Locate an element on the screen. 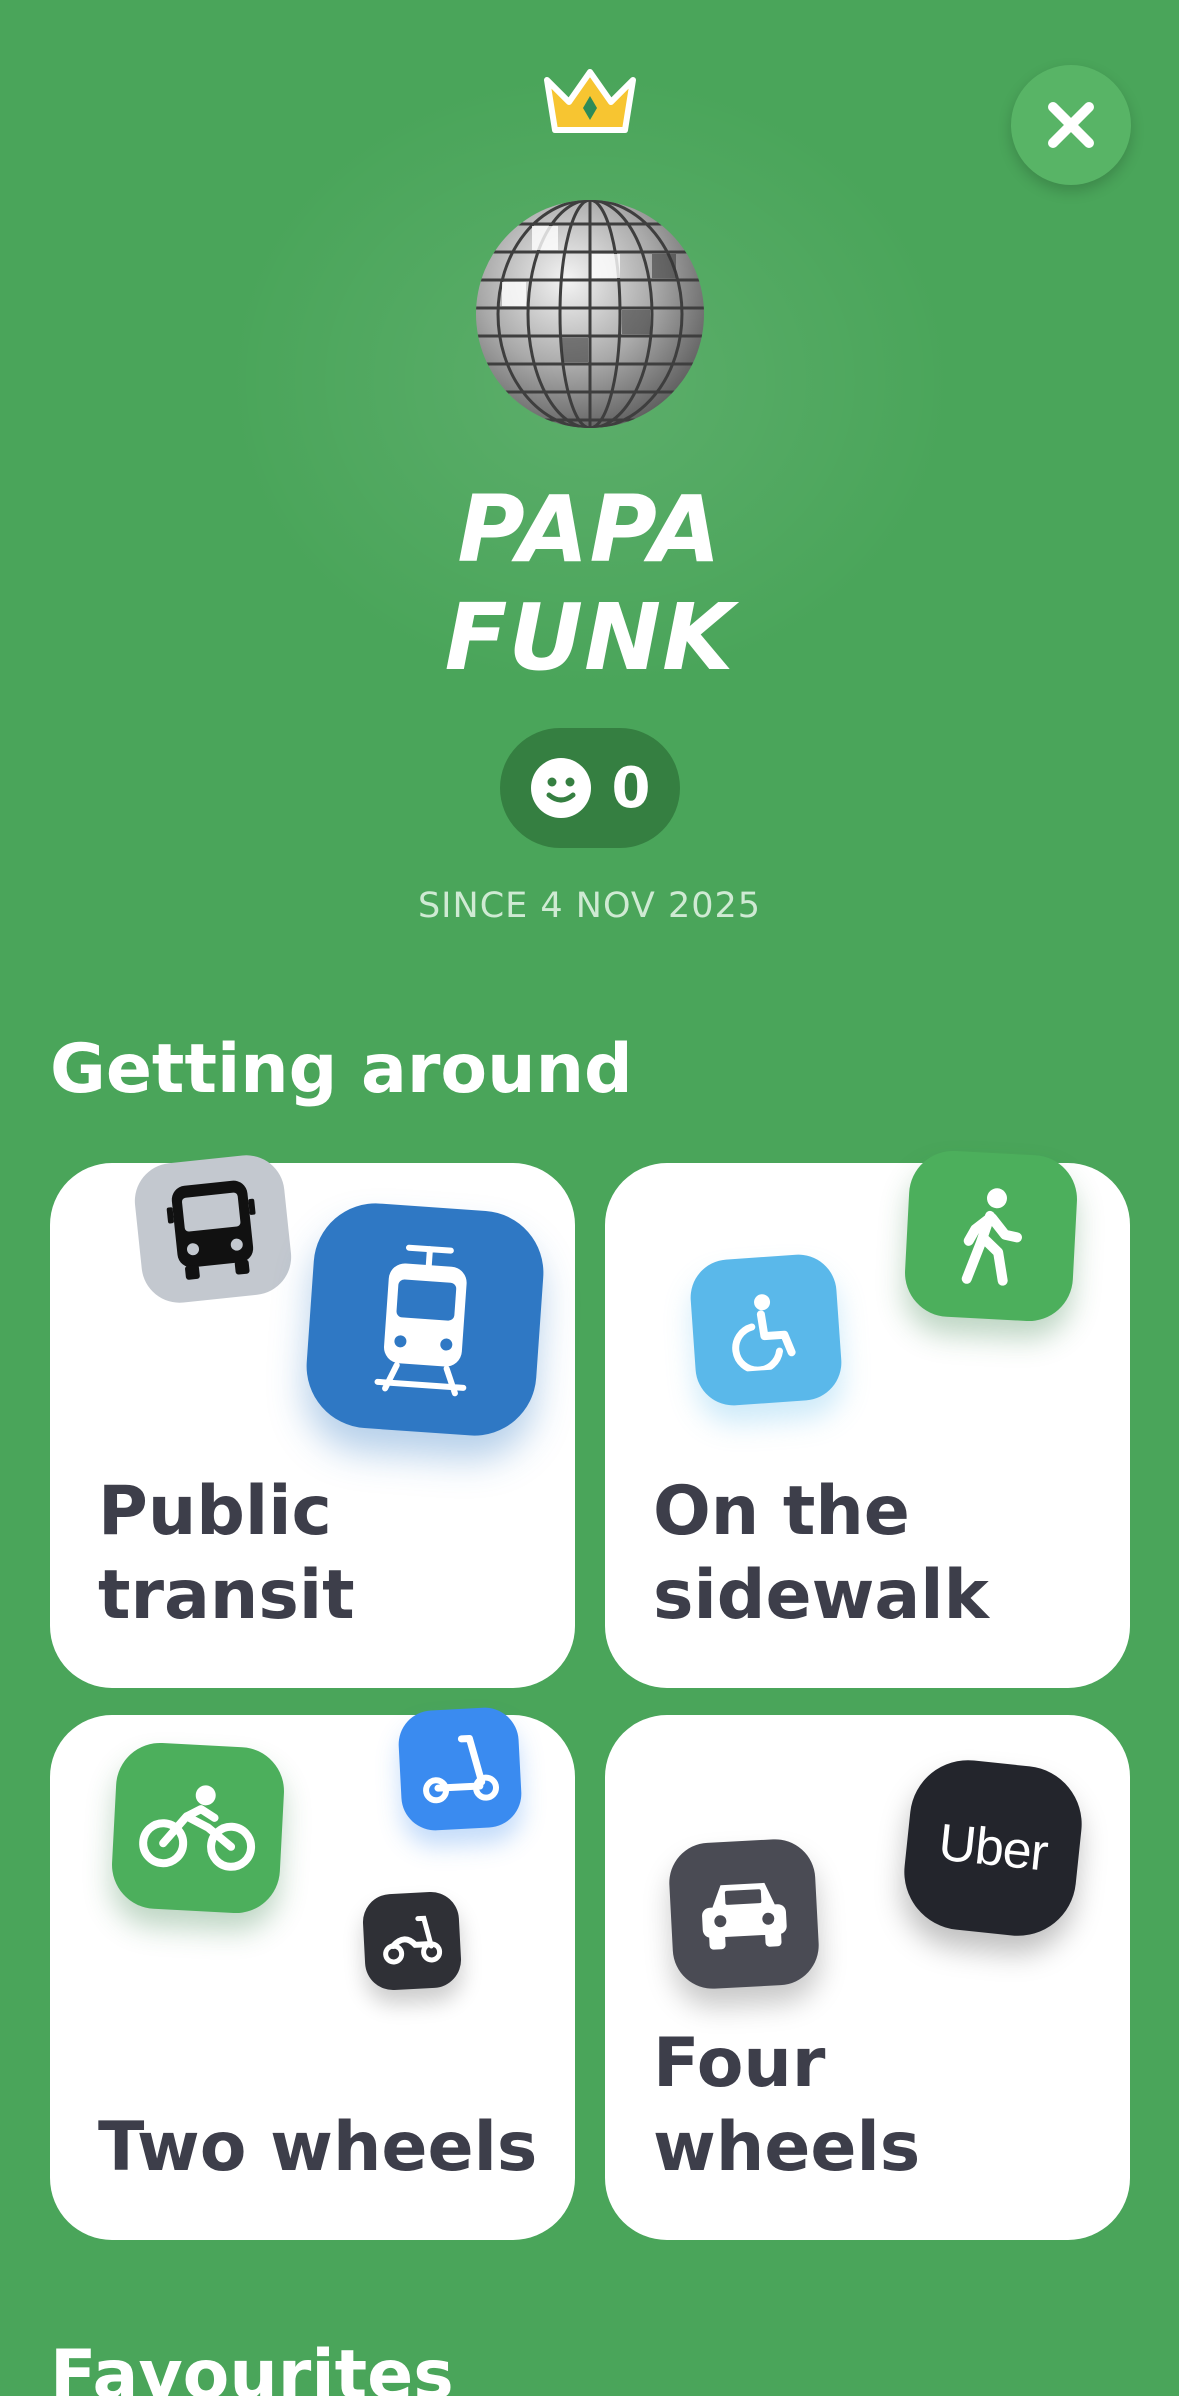  score-badge: 0 is located at coordinates (590, 788).